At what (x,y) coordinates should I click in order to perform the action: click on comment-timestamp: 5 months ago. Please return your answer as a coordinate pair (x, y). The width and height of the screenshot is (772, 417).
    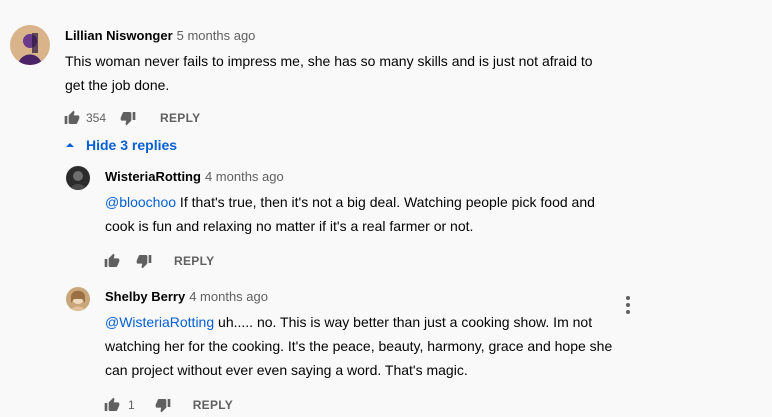
    Looking at the image, I should click on (216, 35).